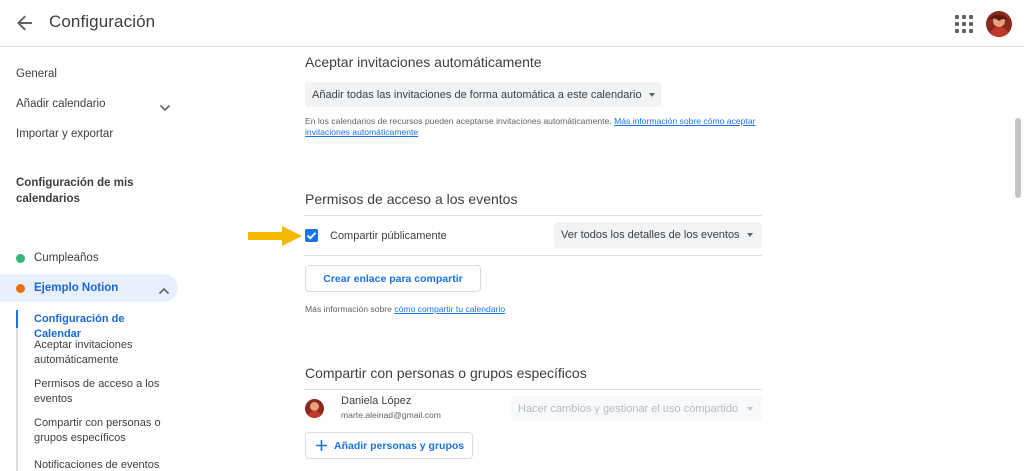  I want to click on sidebar-calendar-birthdays: Cumpleaños, so click(89, 258).